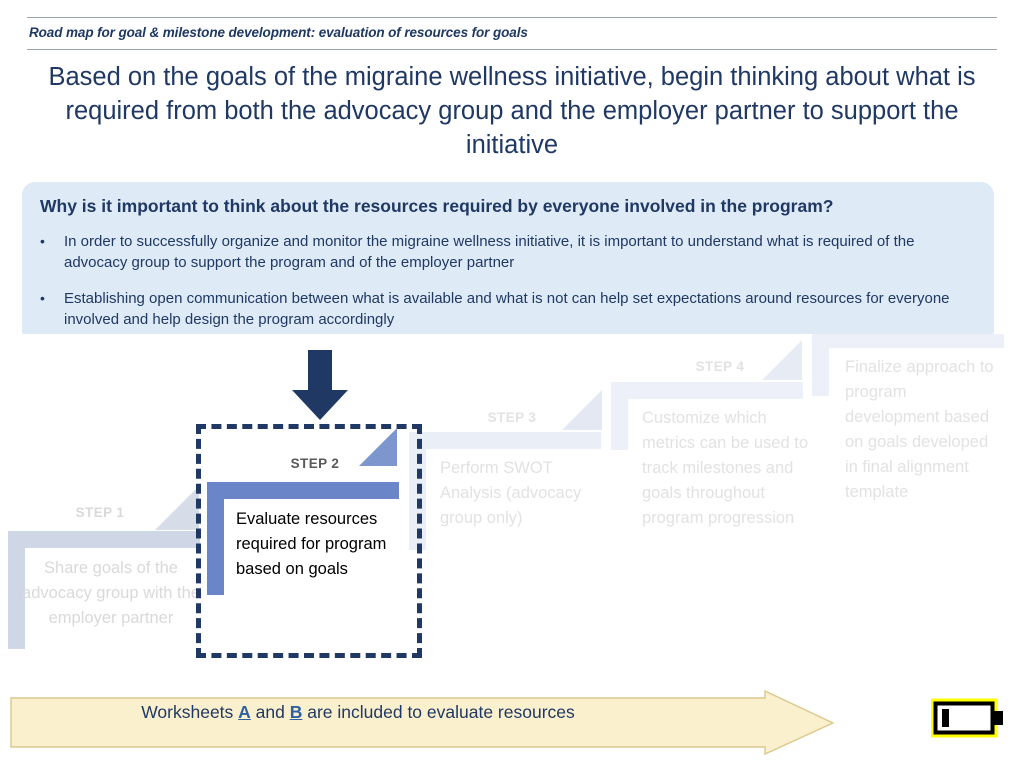 This screenshot has width=1024, height=768. Describe the element at coordinates (104, 539) in the screenshot. I see `step-1-bracket-horizontal` at that location.